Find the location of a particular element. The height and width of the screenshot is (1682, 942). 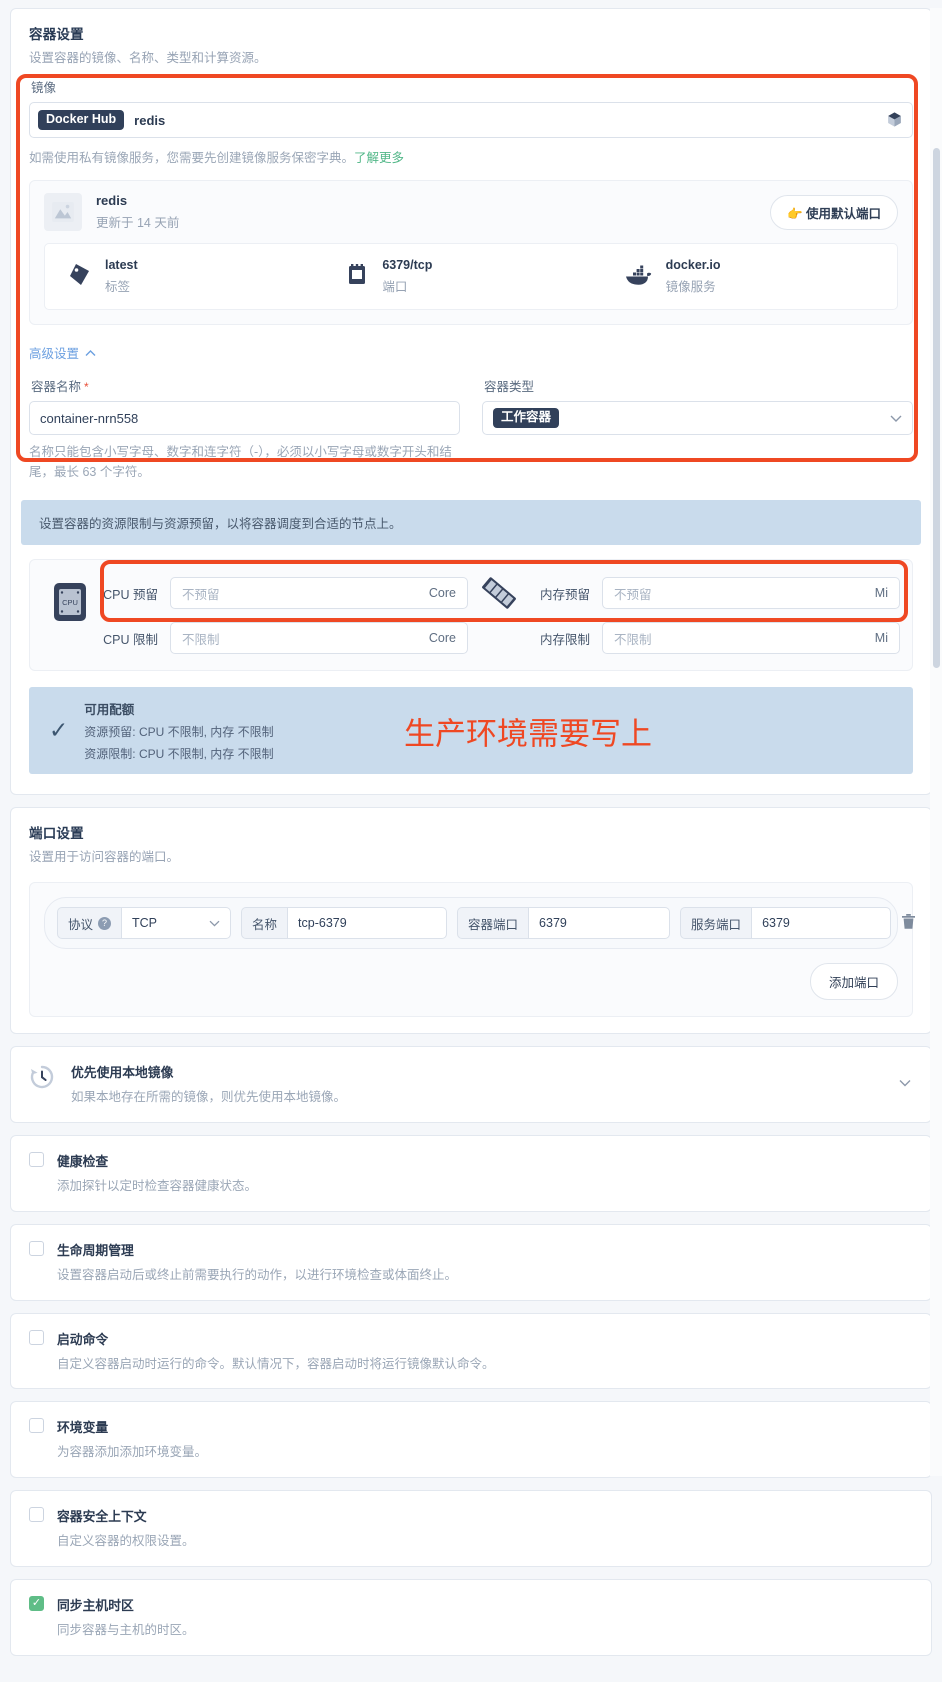

preview-image-name: redis is located at coordinates (112, 201).